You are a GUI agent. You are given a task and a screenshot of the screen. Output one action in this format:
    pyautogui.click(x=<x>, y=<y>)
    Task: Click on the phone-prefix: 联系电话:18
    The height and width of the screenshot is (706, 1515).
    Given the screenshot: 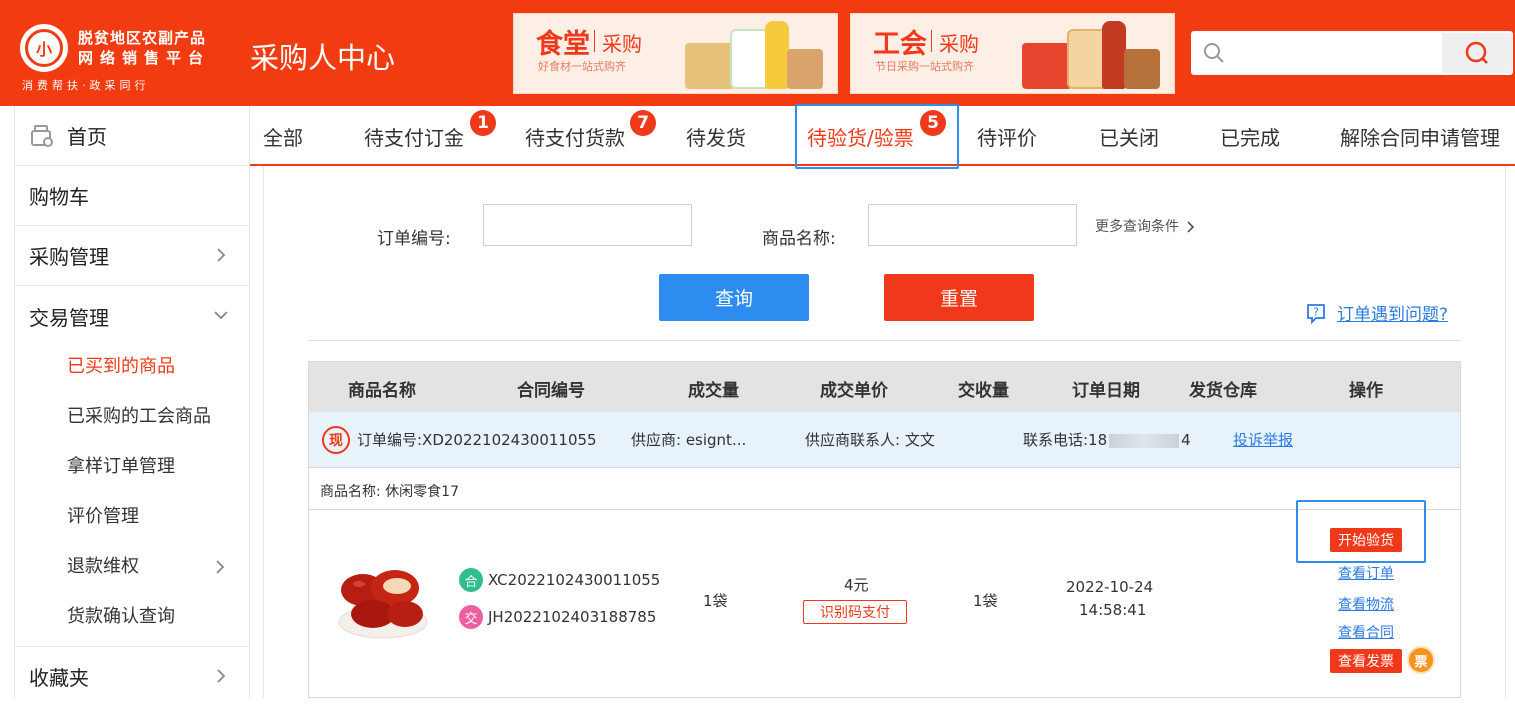 What is the action you would take?
    pyautogui.click(x=1065, y=440)
    